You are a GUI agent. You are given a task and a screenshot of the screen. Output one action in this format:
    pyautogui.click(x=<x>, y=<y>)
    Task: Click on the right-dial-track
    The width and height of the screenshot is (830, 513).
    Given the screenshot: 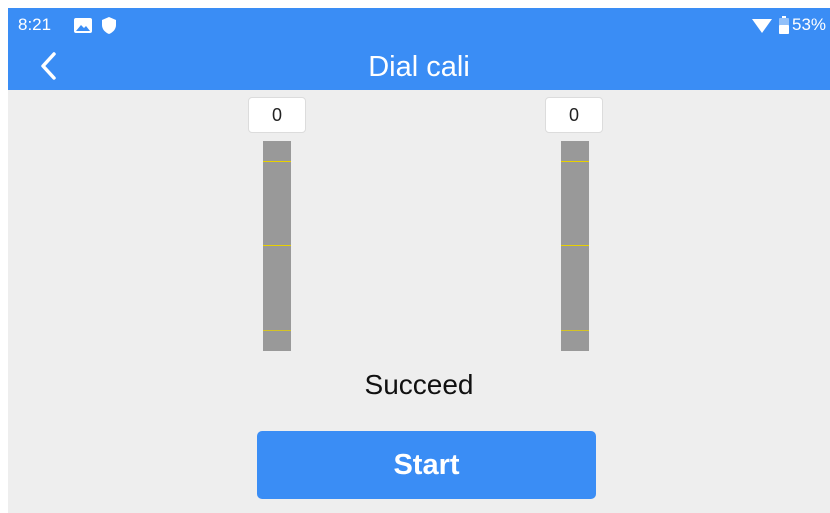 What is the action you would take?
    pyautogui.click(x=575, y=246)
    